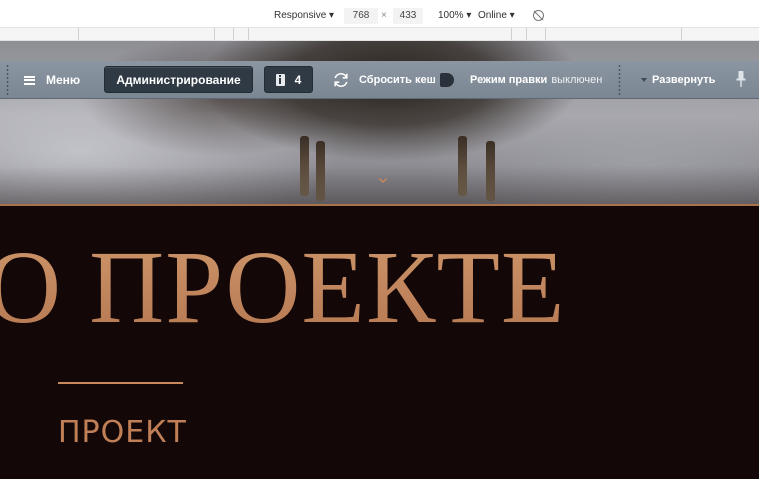 Image resolution: width=759 pixels, height=479 pixels. Describe the element at coordinates (280, 79) in the screenshot. I see `info-icon` at that location.